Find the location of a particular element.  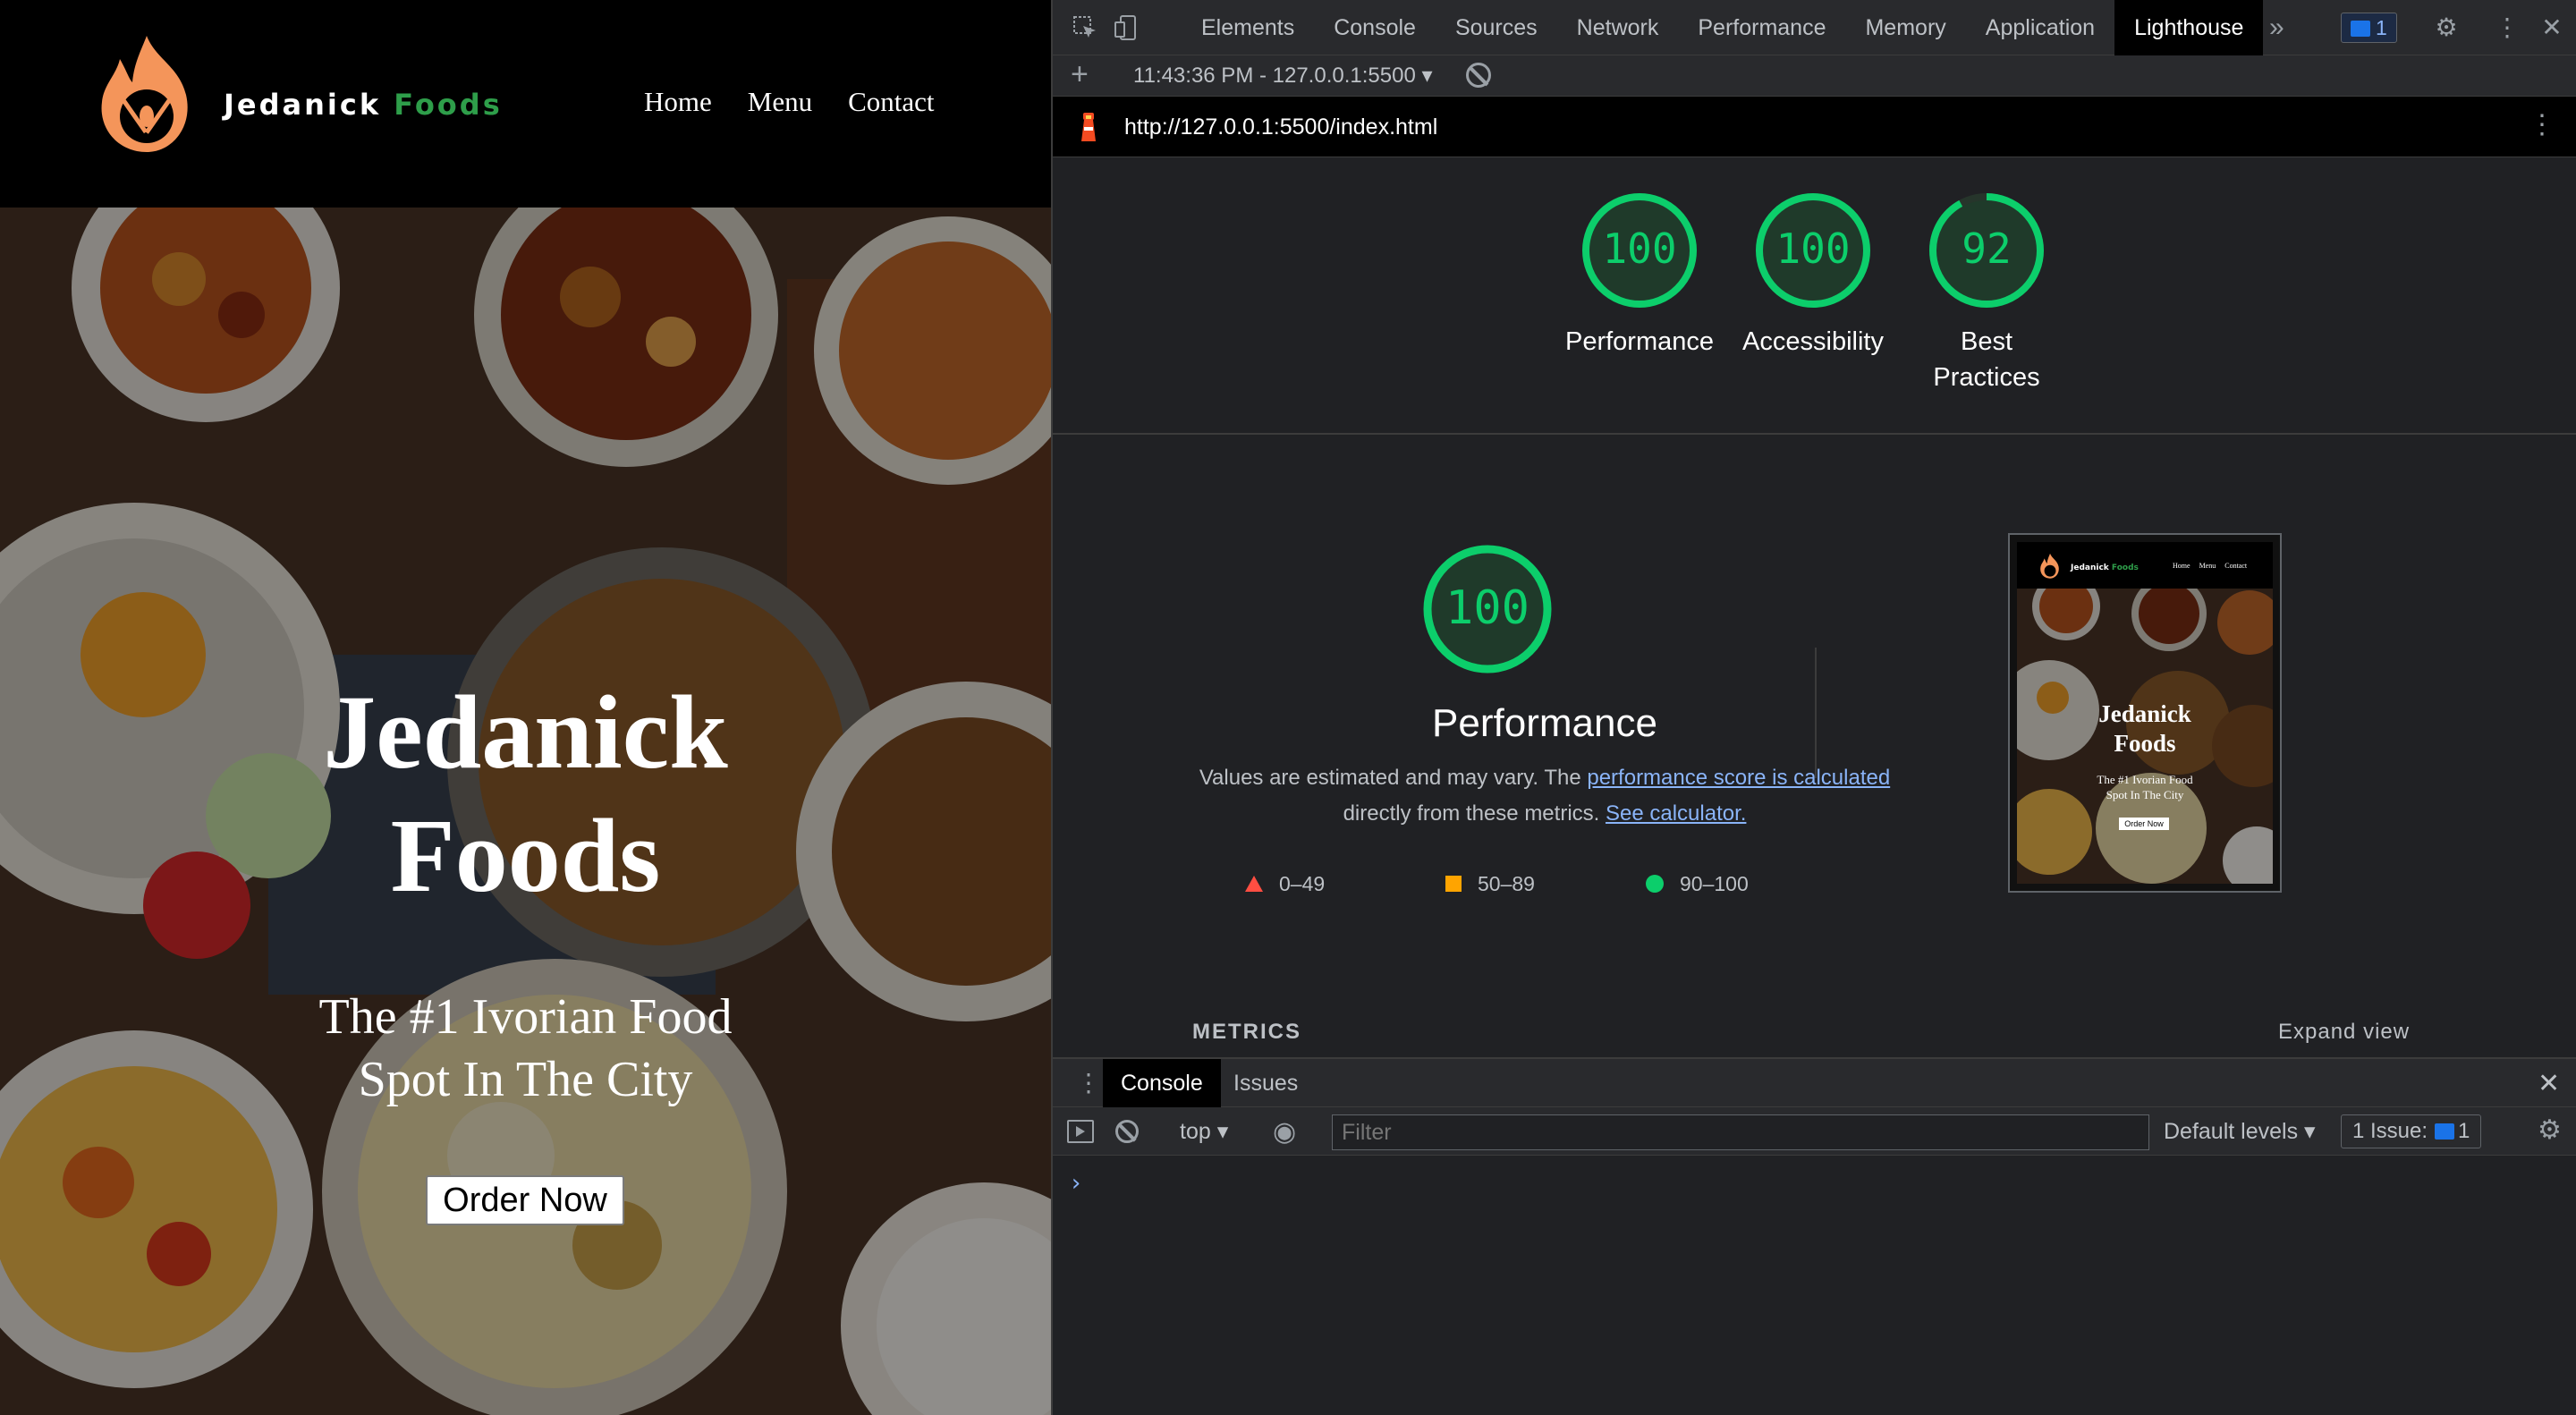

expand-view-toggle: Expand view is located at coordinates (2344, 1032).